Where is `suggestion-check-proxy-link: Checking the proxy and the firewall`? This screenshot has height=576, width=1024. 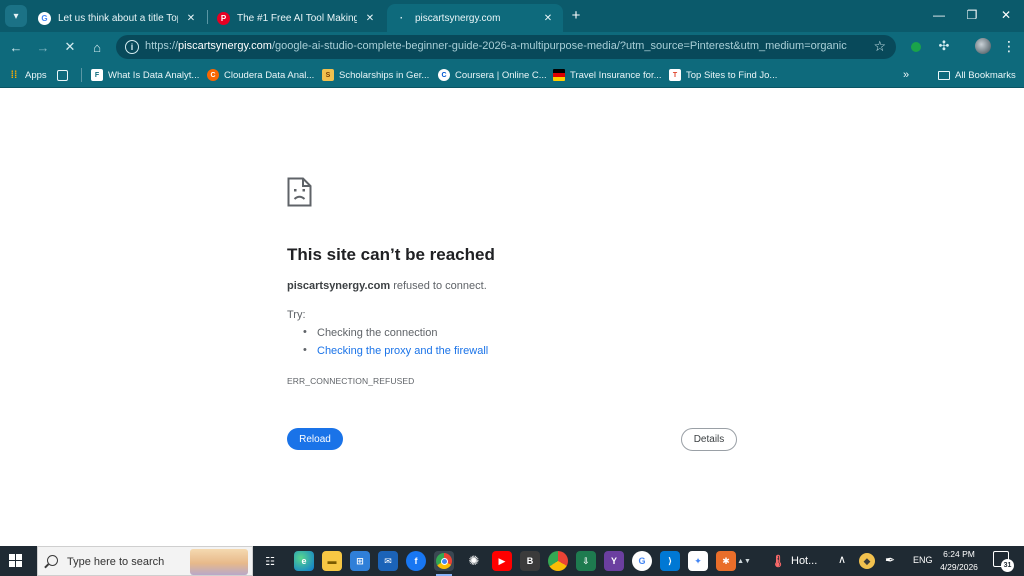
suggestion-check-proxy-link: Checking the proxy and the firewall is located at coordinates (395, 353).